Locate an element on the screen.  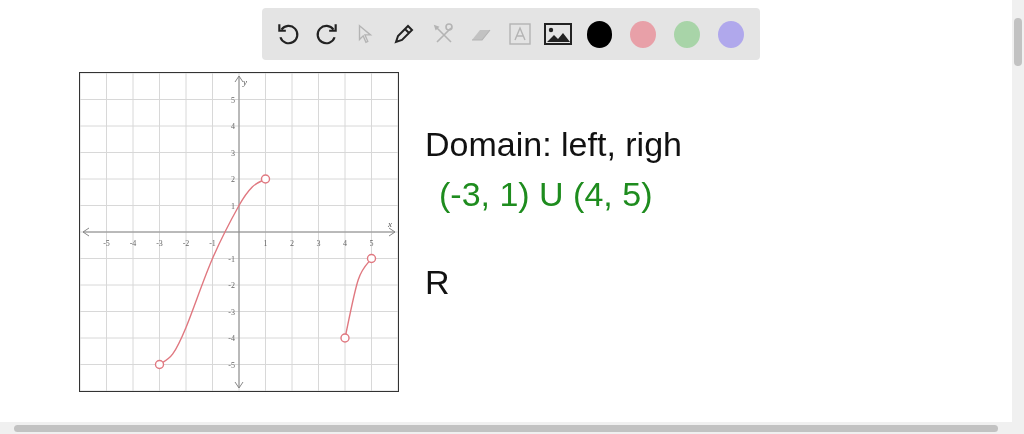
text-box-icon is located at coordinates (519, 34).